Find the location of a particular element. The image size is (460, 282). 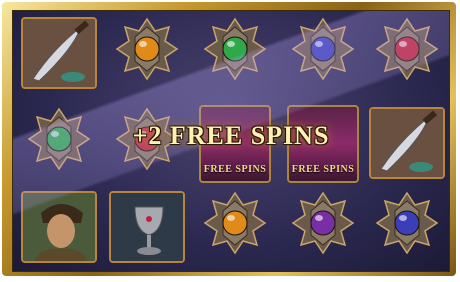

green-gem-icon is located at coordinates (235, 49).